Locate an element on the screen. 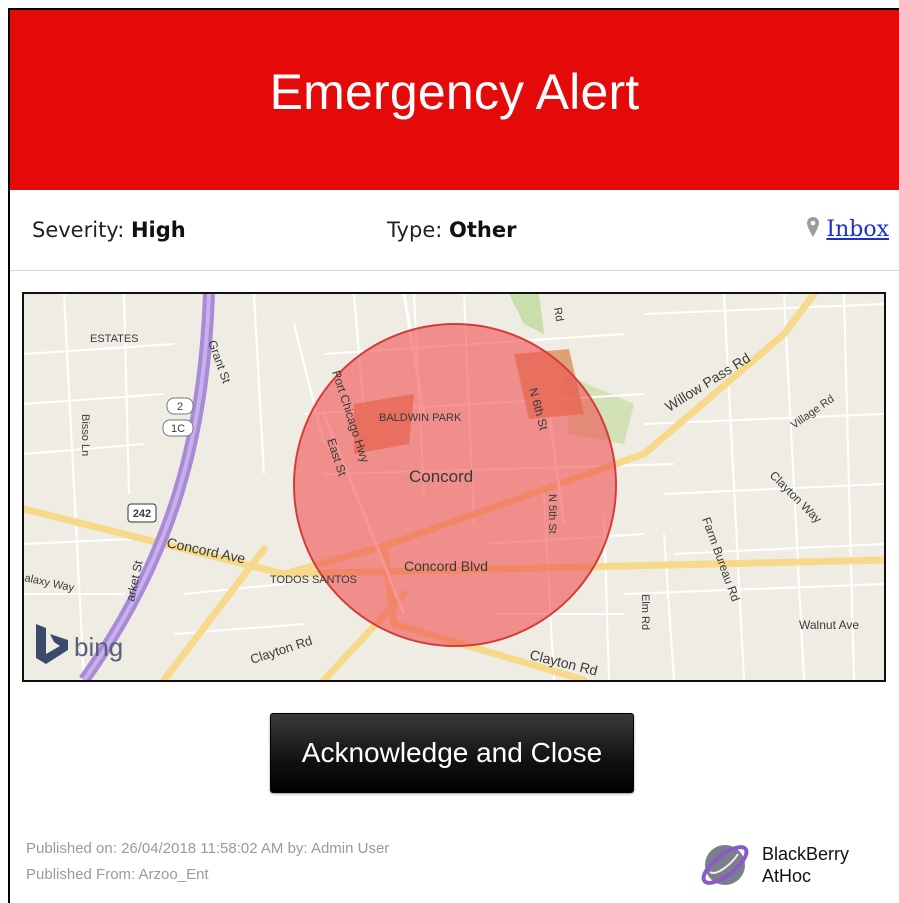 The width and height of the screenshot is (899, 903). acknowledge-and-close-button: Acknowledge and Close is located at coordinates (452, 753).